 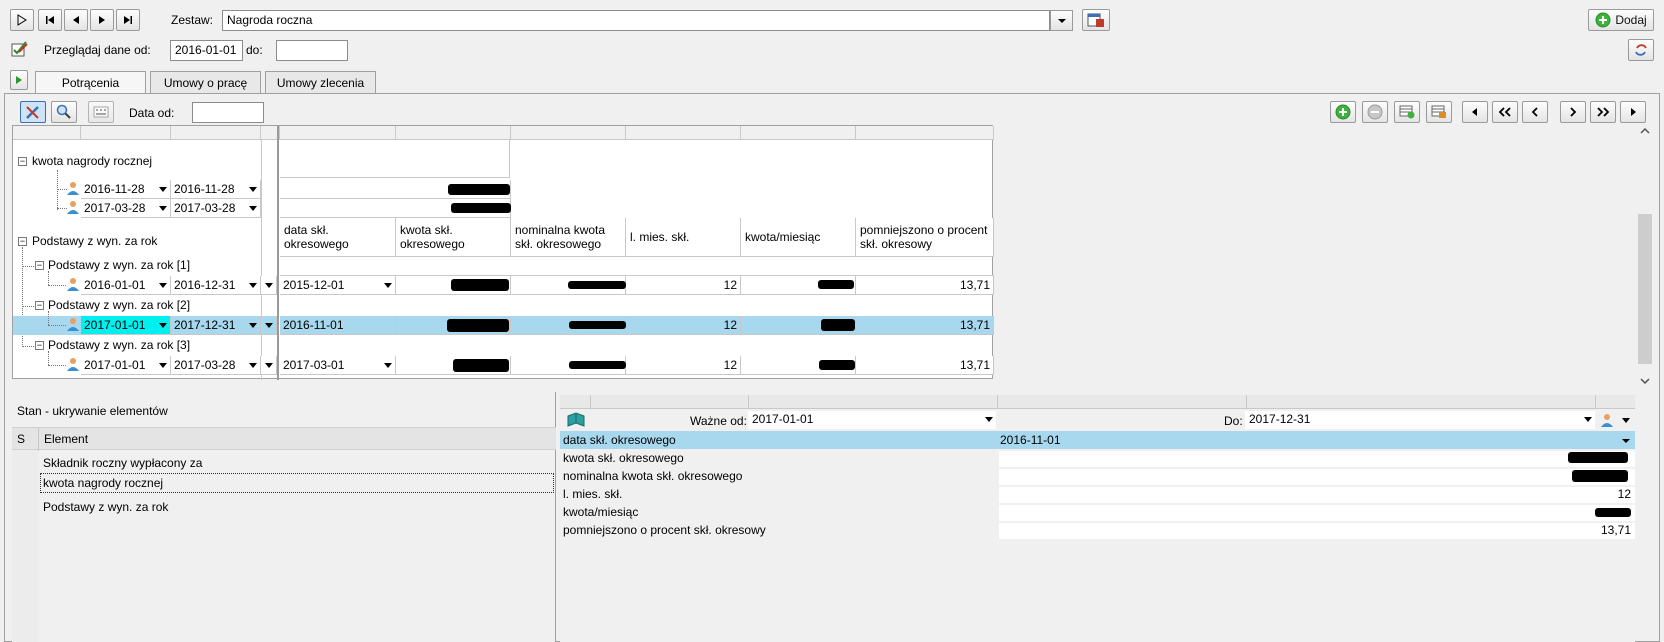 I want to click on property-value-field: 12, so click(x=1317, y=495).